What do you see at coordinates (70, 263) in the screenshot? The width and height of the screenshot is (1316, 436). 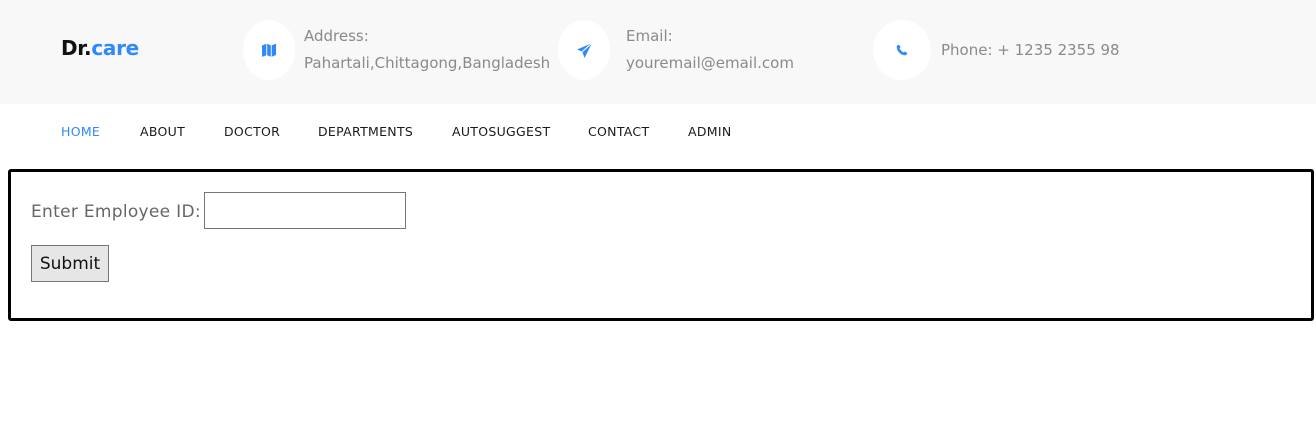 I see `submit-button: Submit` at bounding box center [70, 263].